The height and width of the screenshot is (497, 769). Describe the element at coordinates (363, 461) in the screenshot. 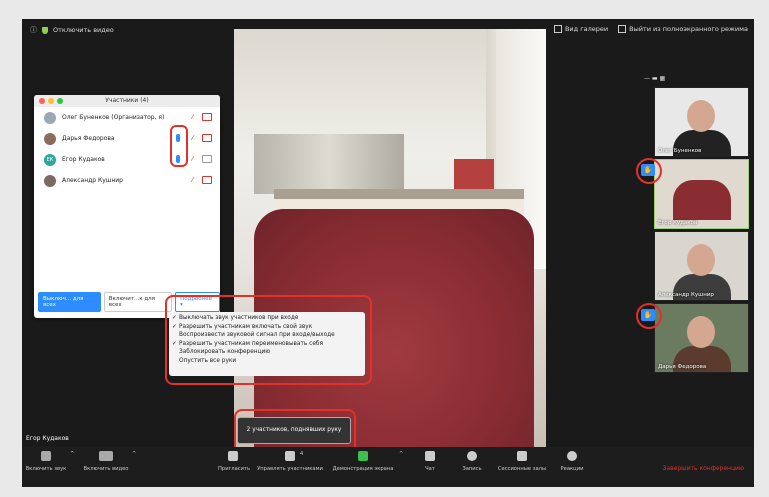

I see `share-screen-button: Демонстрация экрана` at that location.